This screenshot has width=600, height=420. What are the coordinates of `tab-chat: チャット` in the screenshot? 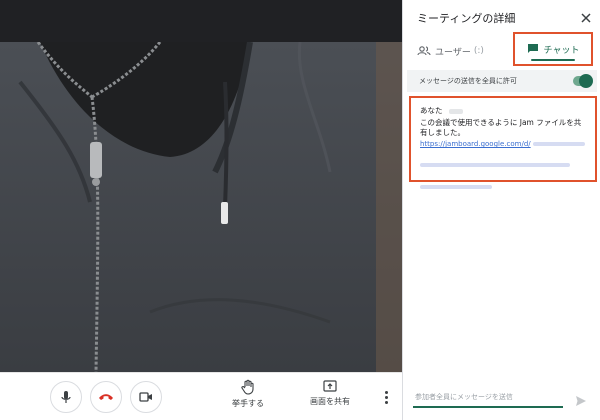 It's located at (553, 49).